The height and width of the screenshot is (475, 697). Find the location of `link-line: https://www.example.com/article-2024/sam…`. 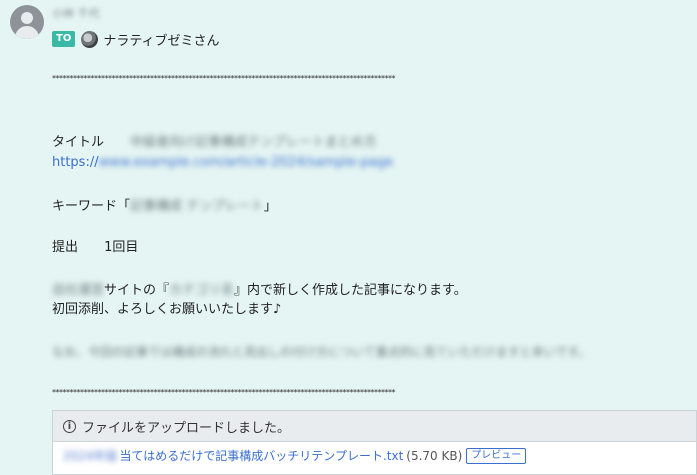

link-line: https://www.example.com/article-2024/sam… is located at coordinates (222, 163).